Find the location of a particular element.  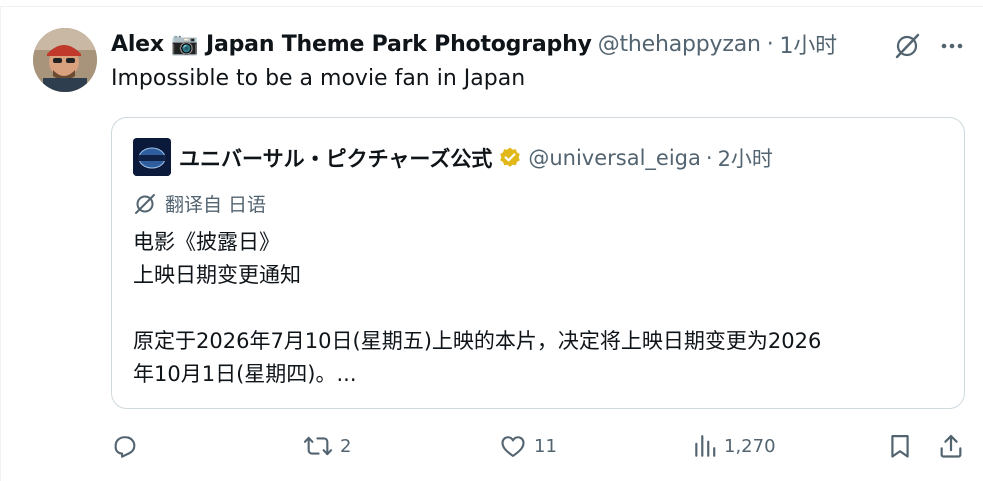

verified-badge-icon is located at coordinates (510, 157).